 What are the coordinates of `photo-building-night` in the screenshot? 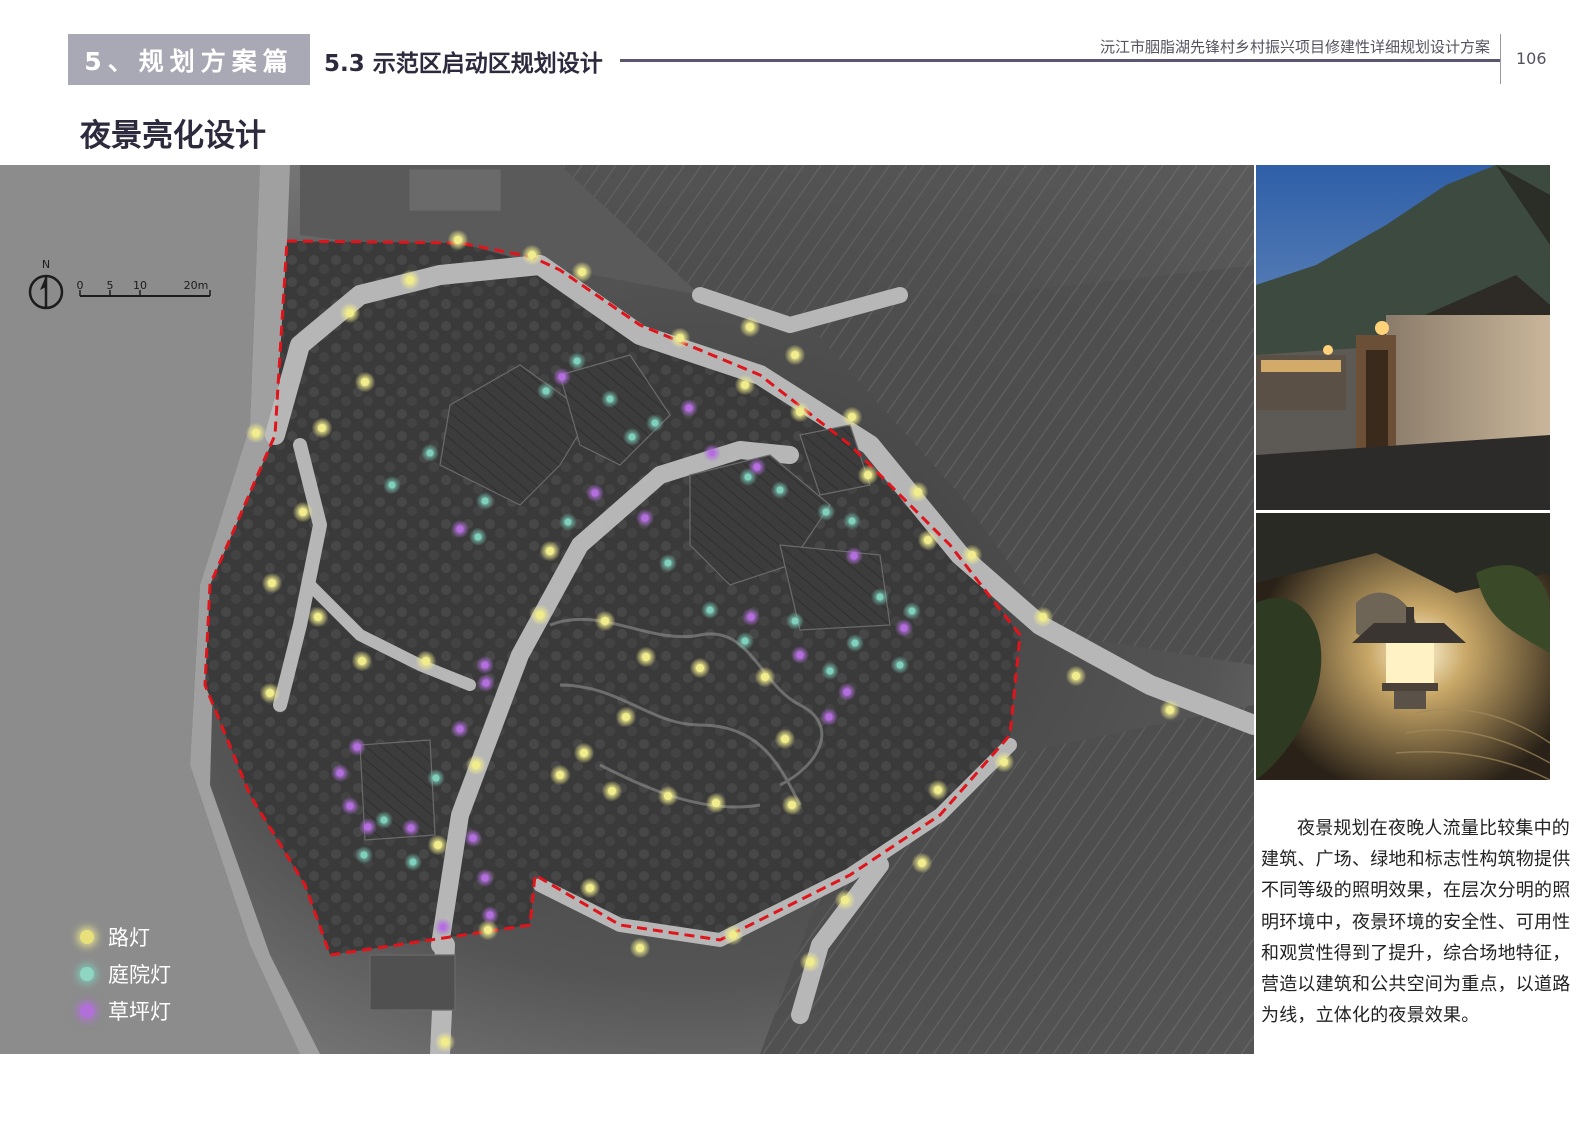 It's located at (1403, 337).